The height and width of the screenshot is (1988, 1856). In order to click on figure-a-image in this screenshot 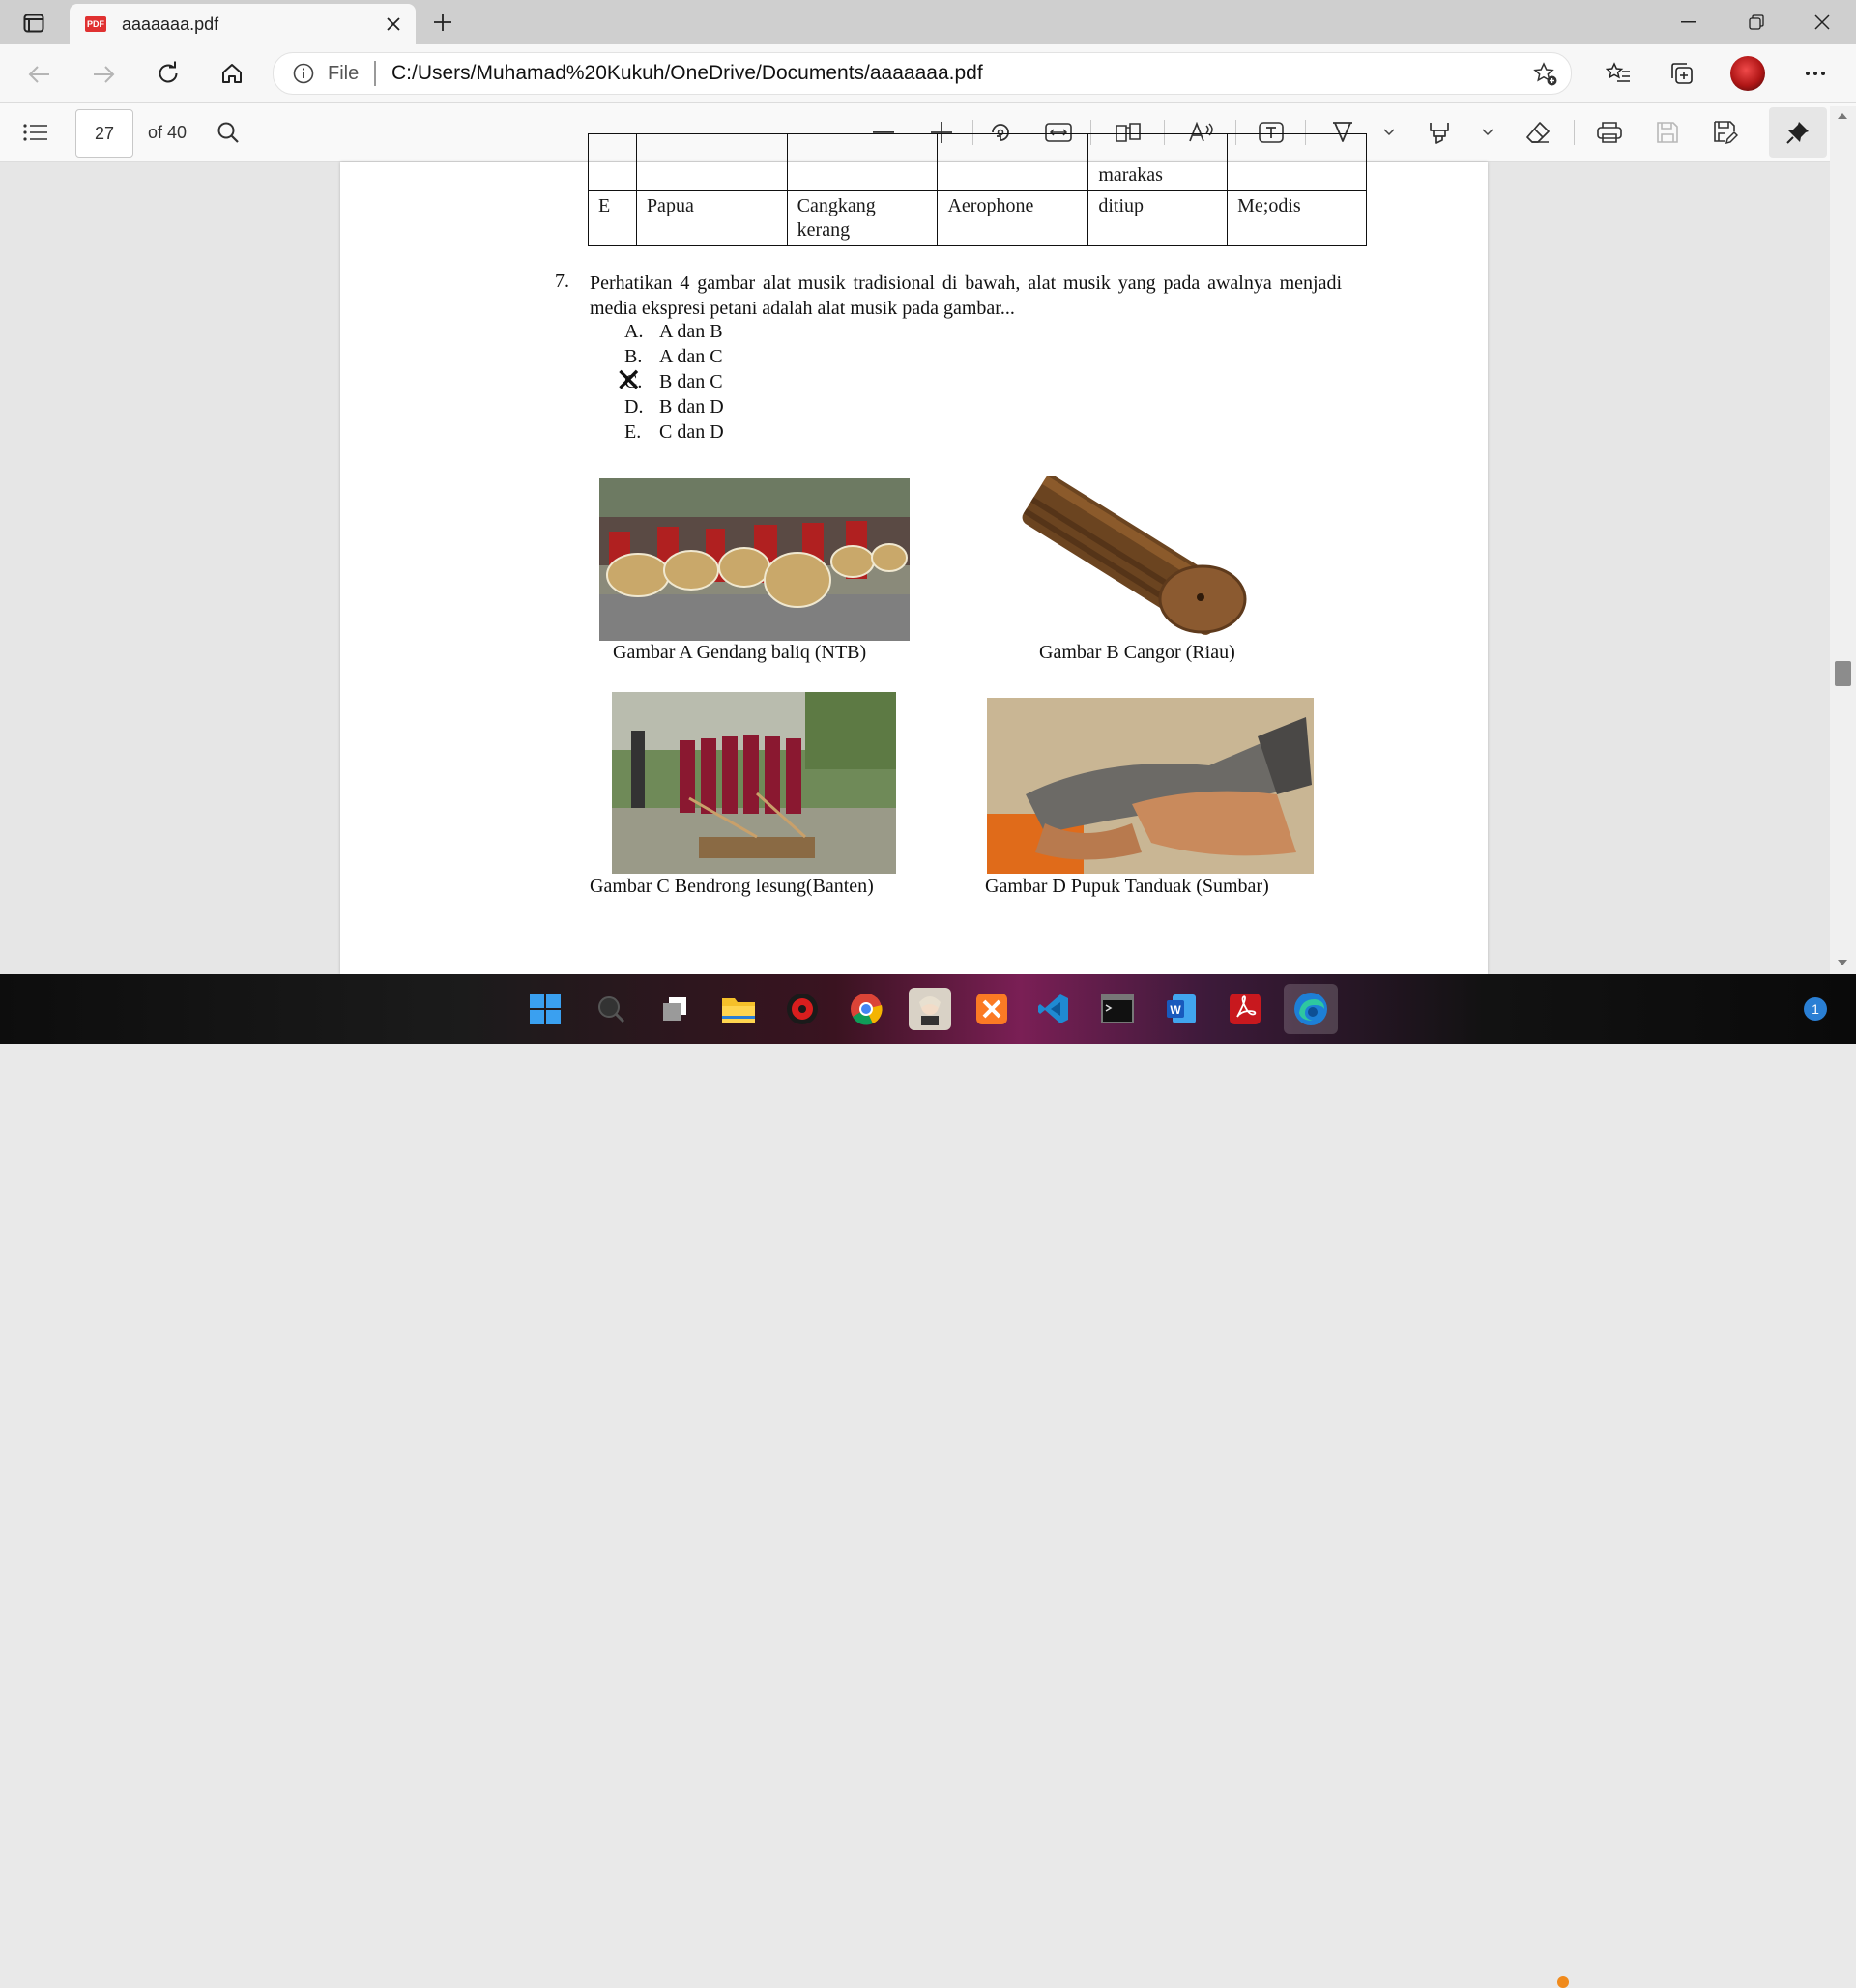, I will do `click(754, 559)`.